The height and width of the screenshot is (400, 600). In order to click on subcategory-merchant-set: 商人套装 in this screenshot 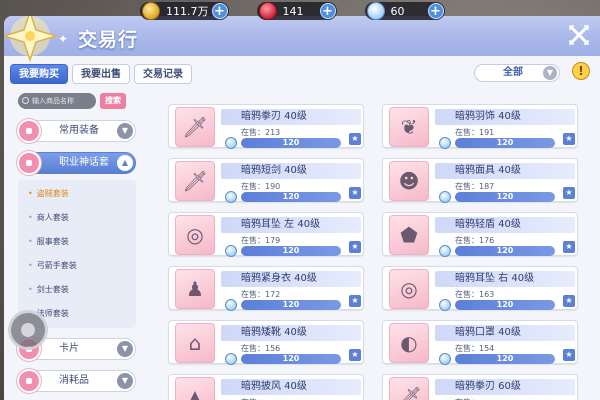, I will do `click(77, 218)`.